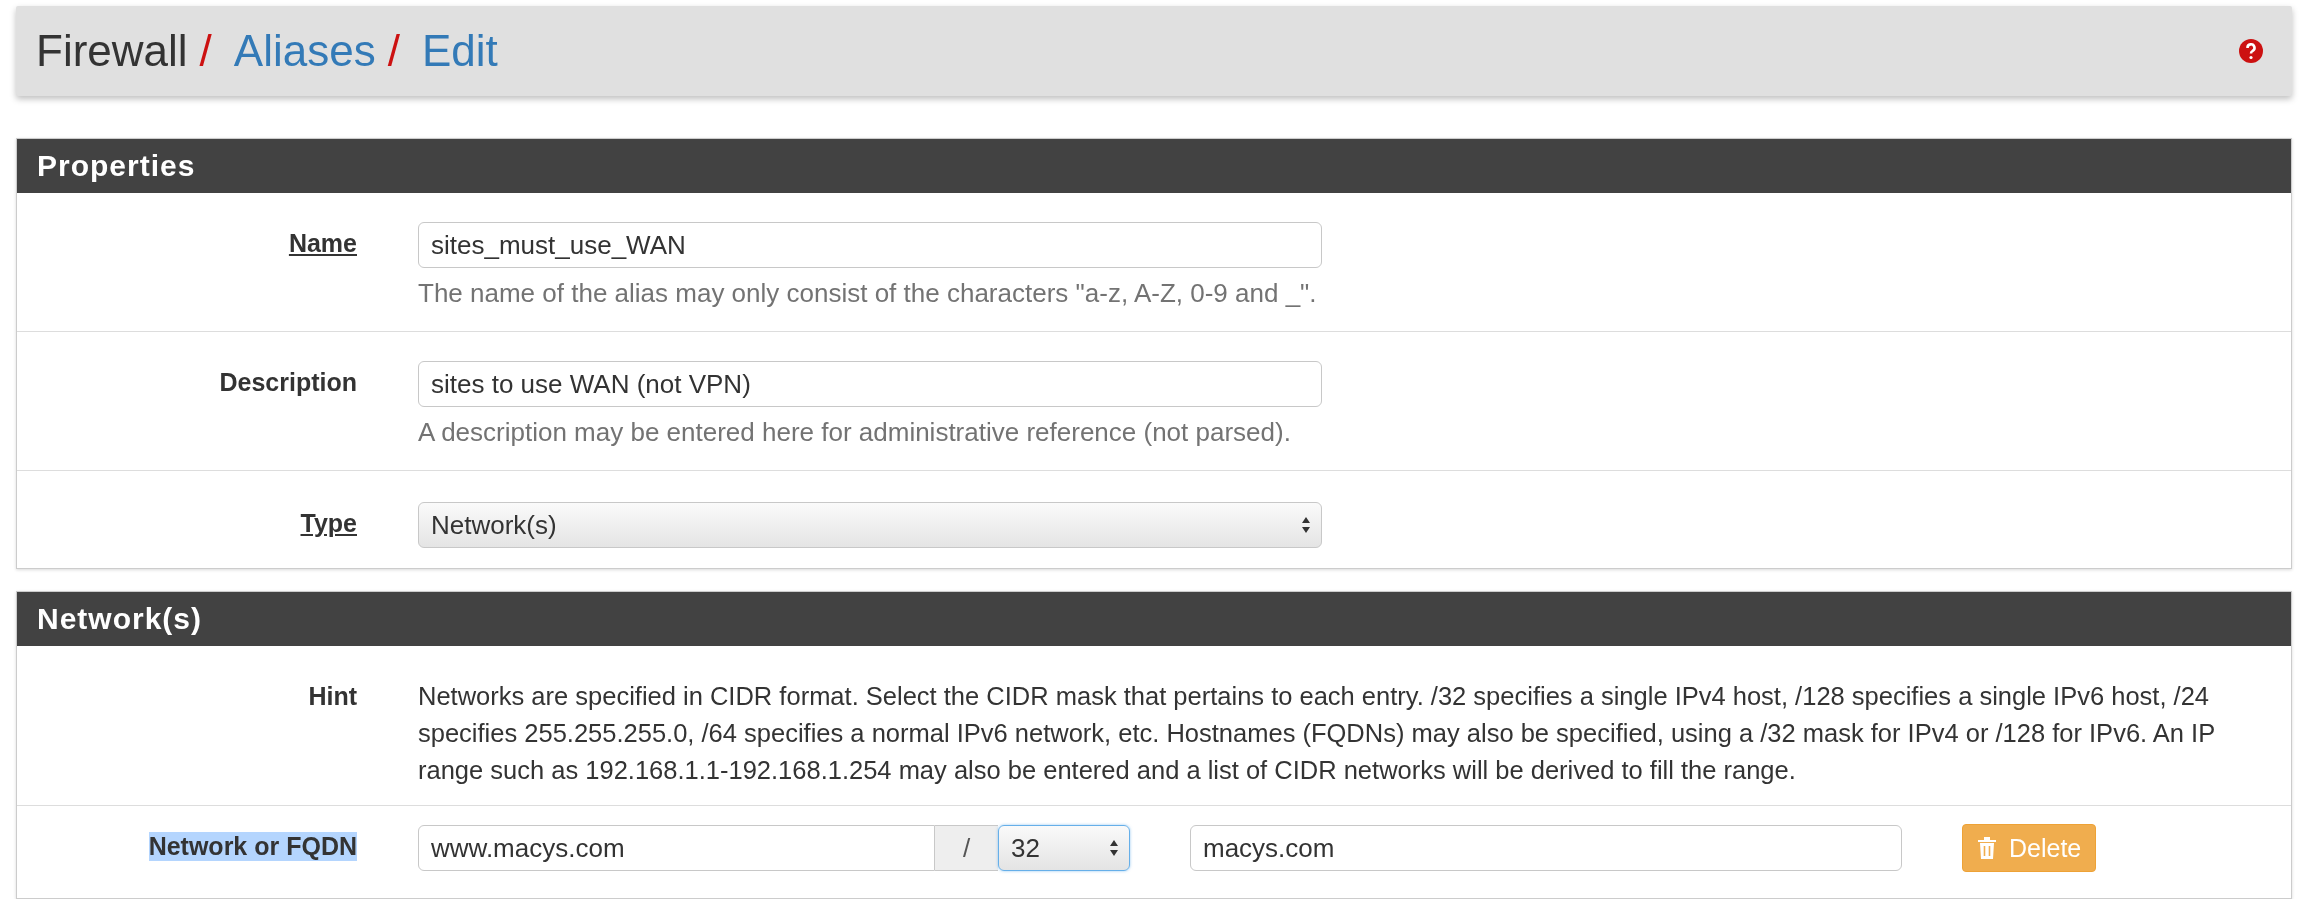 This screenshot has width=2300, height=902. I want to click on description-field: macys.com, so click(1546, 848).